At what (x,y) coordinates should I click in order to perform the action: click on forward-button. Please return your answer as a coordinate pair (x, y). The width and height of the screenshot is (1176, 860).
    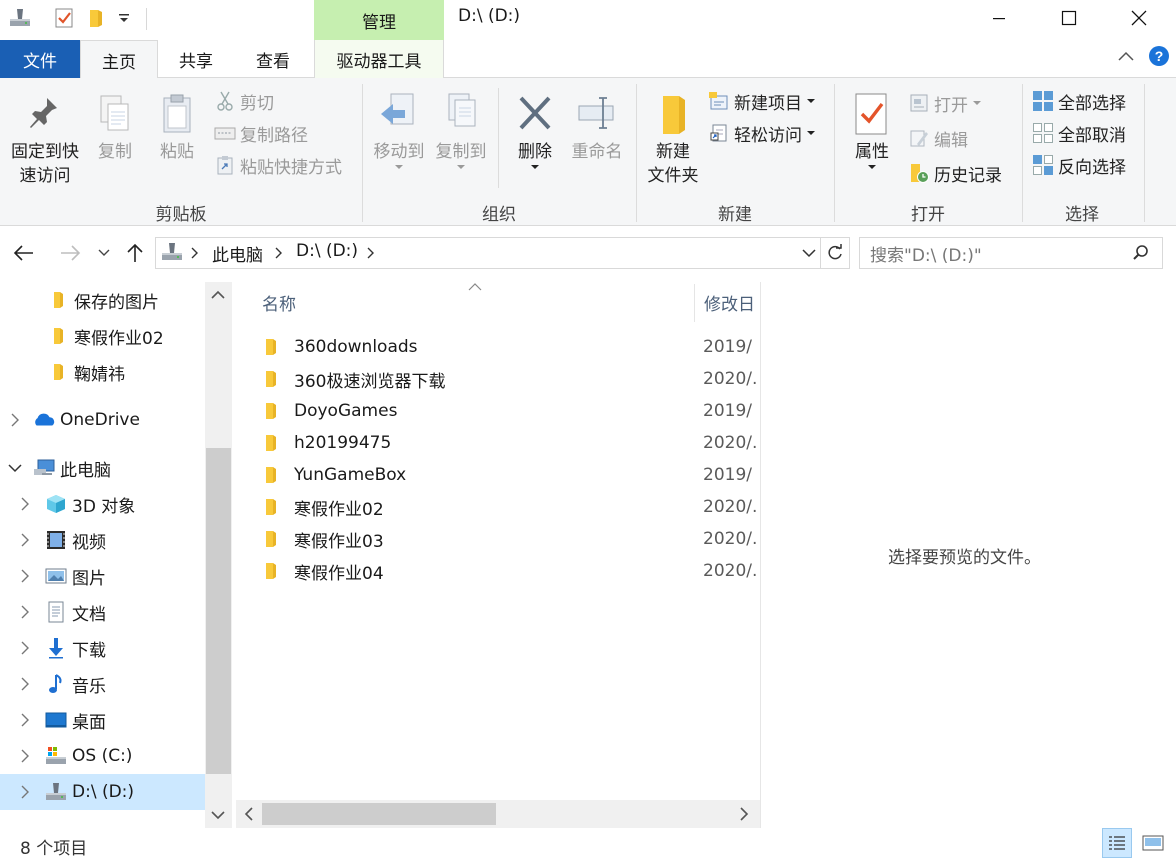
    Looking at the image, I should click on (70, 253).